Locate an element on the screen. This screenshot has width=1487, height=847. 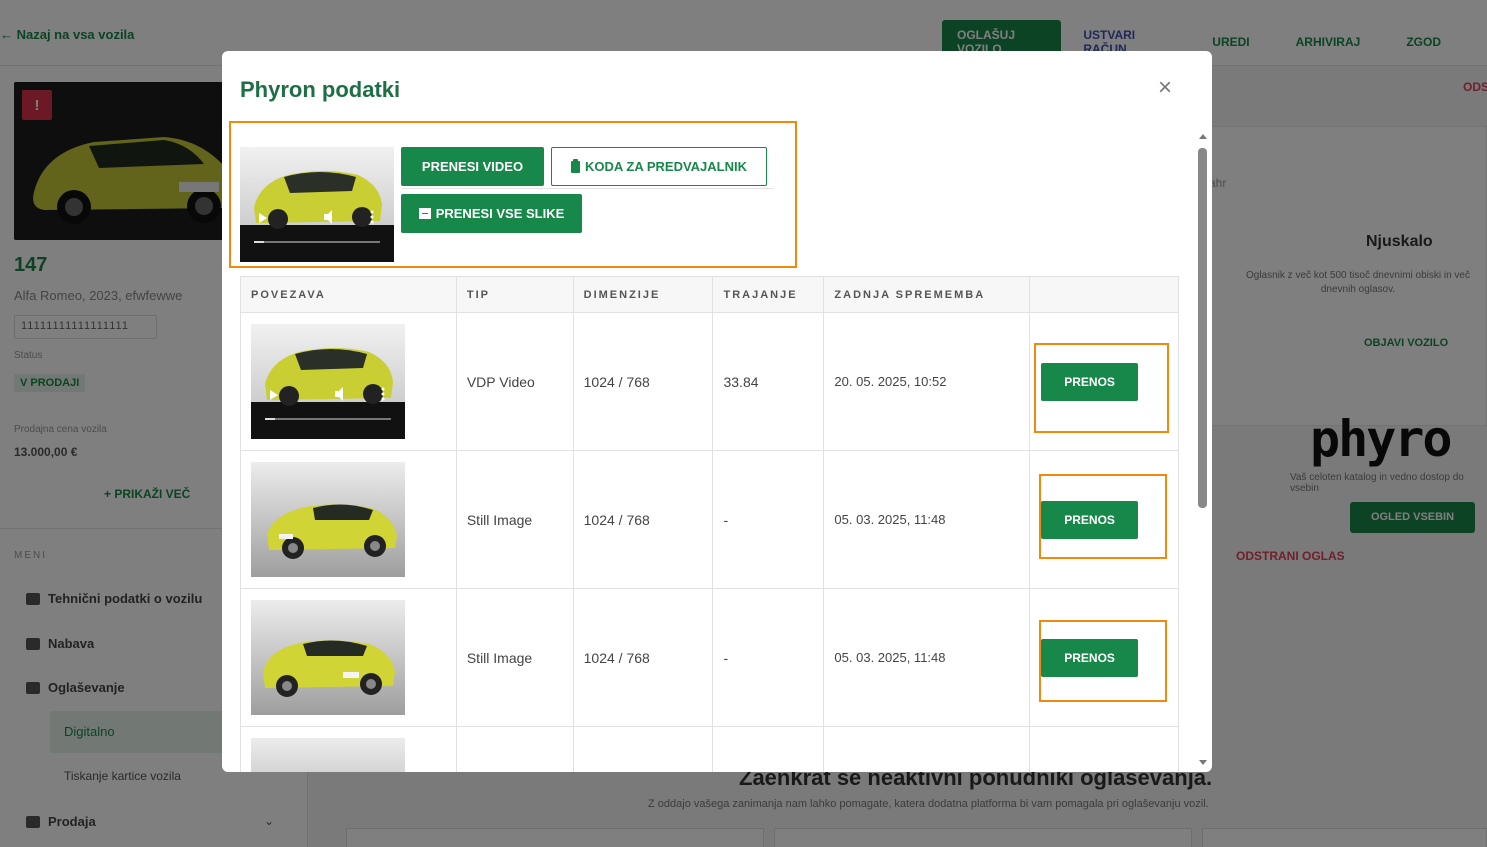
video-player is located at coordinates (317, 204).